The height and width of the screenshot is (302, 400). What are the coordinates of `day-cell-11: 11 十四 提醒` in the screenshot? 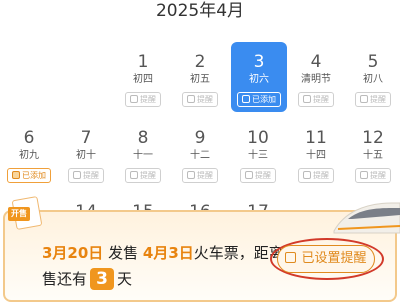 It's located at (316, 153).